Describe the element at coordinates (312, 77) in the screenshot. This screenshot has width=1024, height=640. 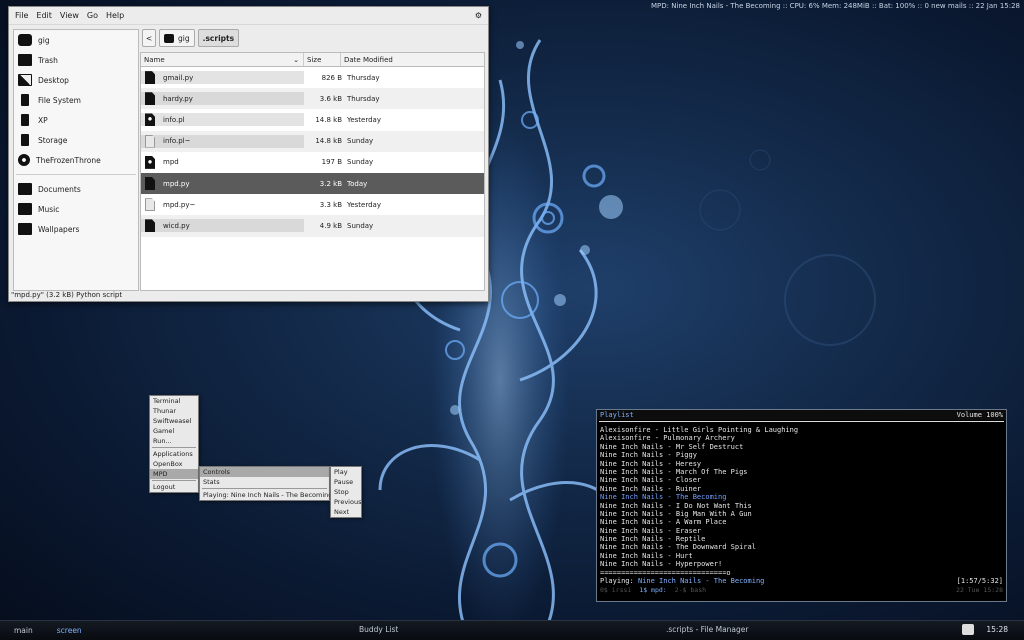
I see `file-row: gmail.py 826 B Thursday` at that location.